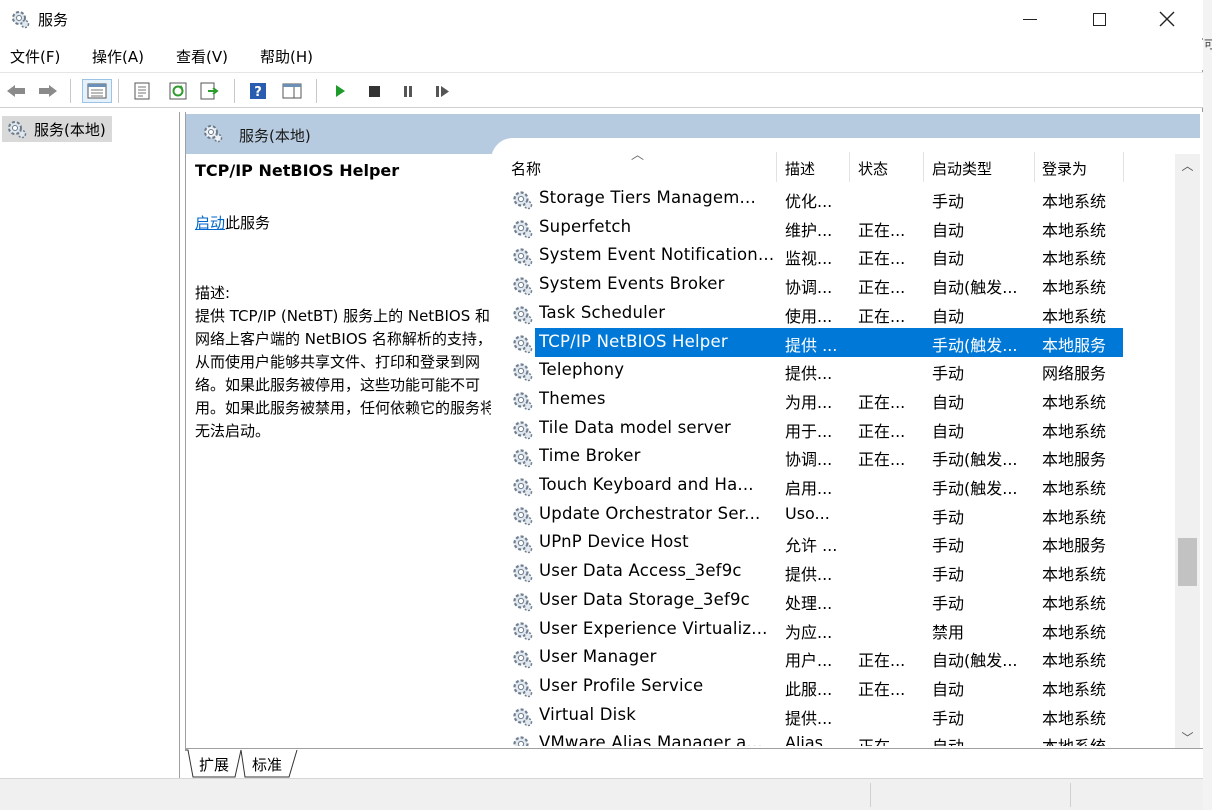 This screenshot has height=810, width=1212. What do you see at coordinates (1074, 374) in the screenshot?
I see `service-logon-as: 网络服务` at bounding box center [1074, 374].